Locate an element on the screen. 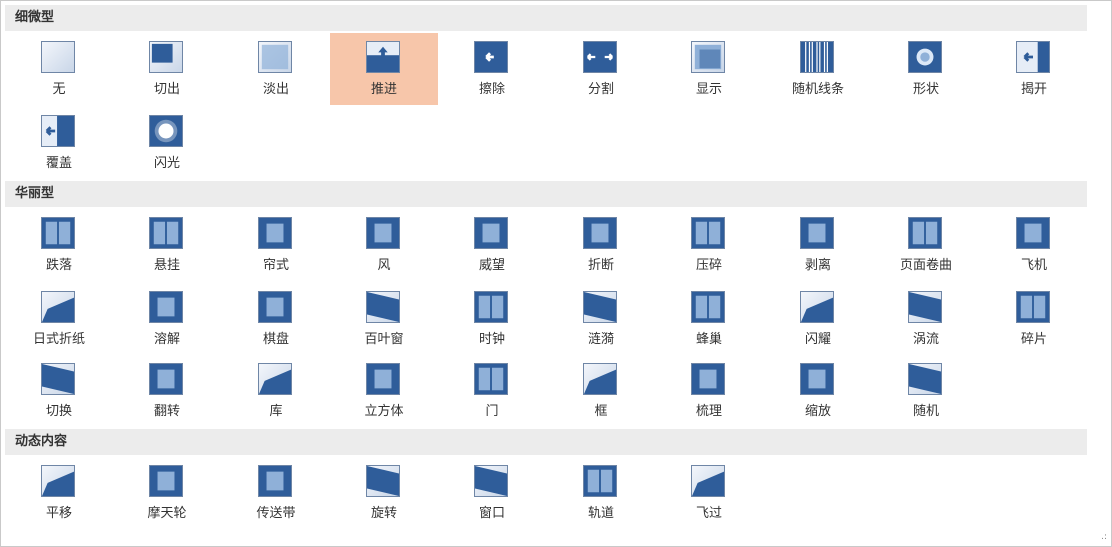  transition-tile: 揭开 is located at coordinates (1034, 69).